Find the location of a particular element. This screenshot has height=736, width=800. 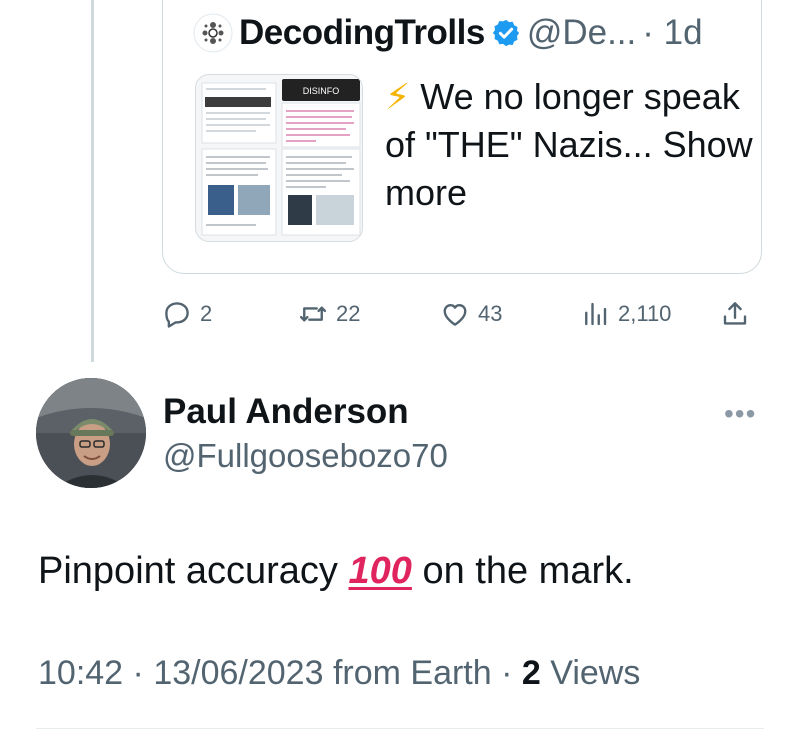

quoted-author-name: DecodingTrolls is located at coordinates (362, 33).